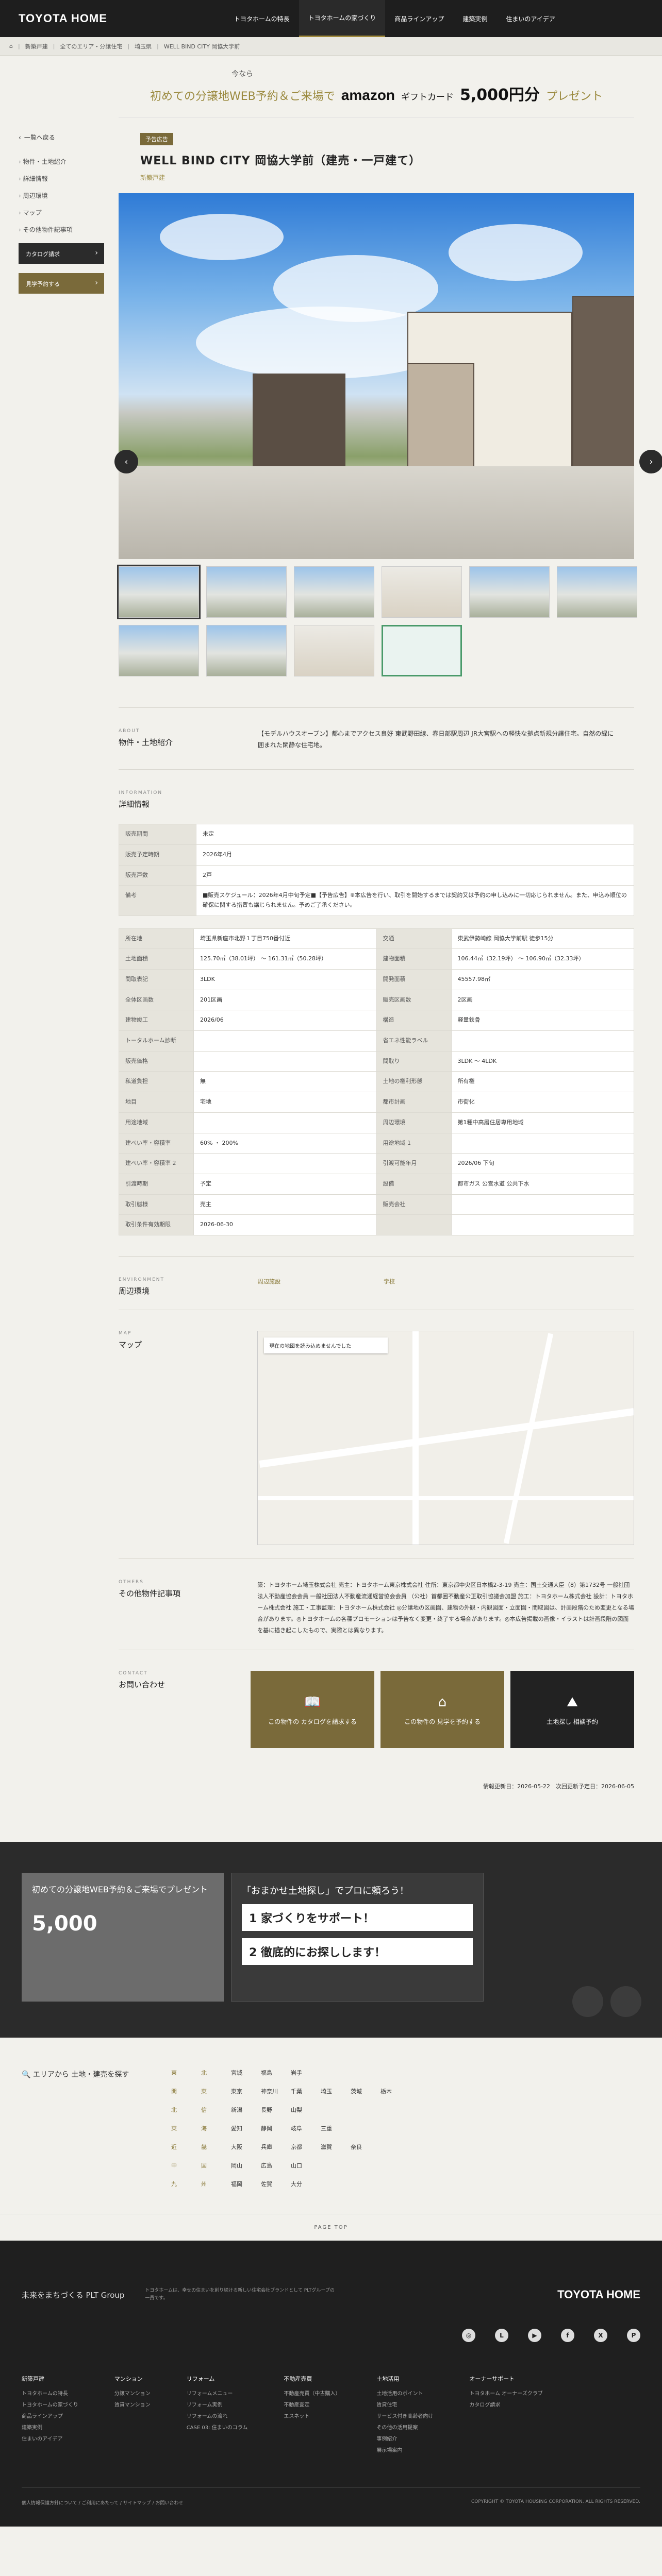  I want to click on prefecture-link: 静岡, so click(276, 2128).